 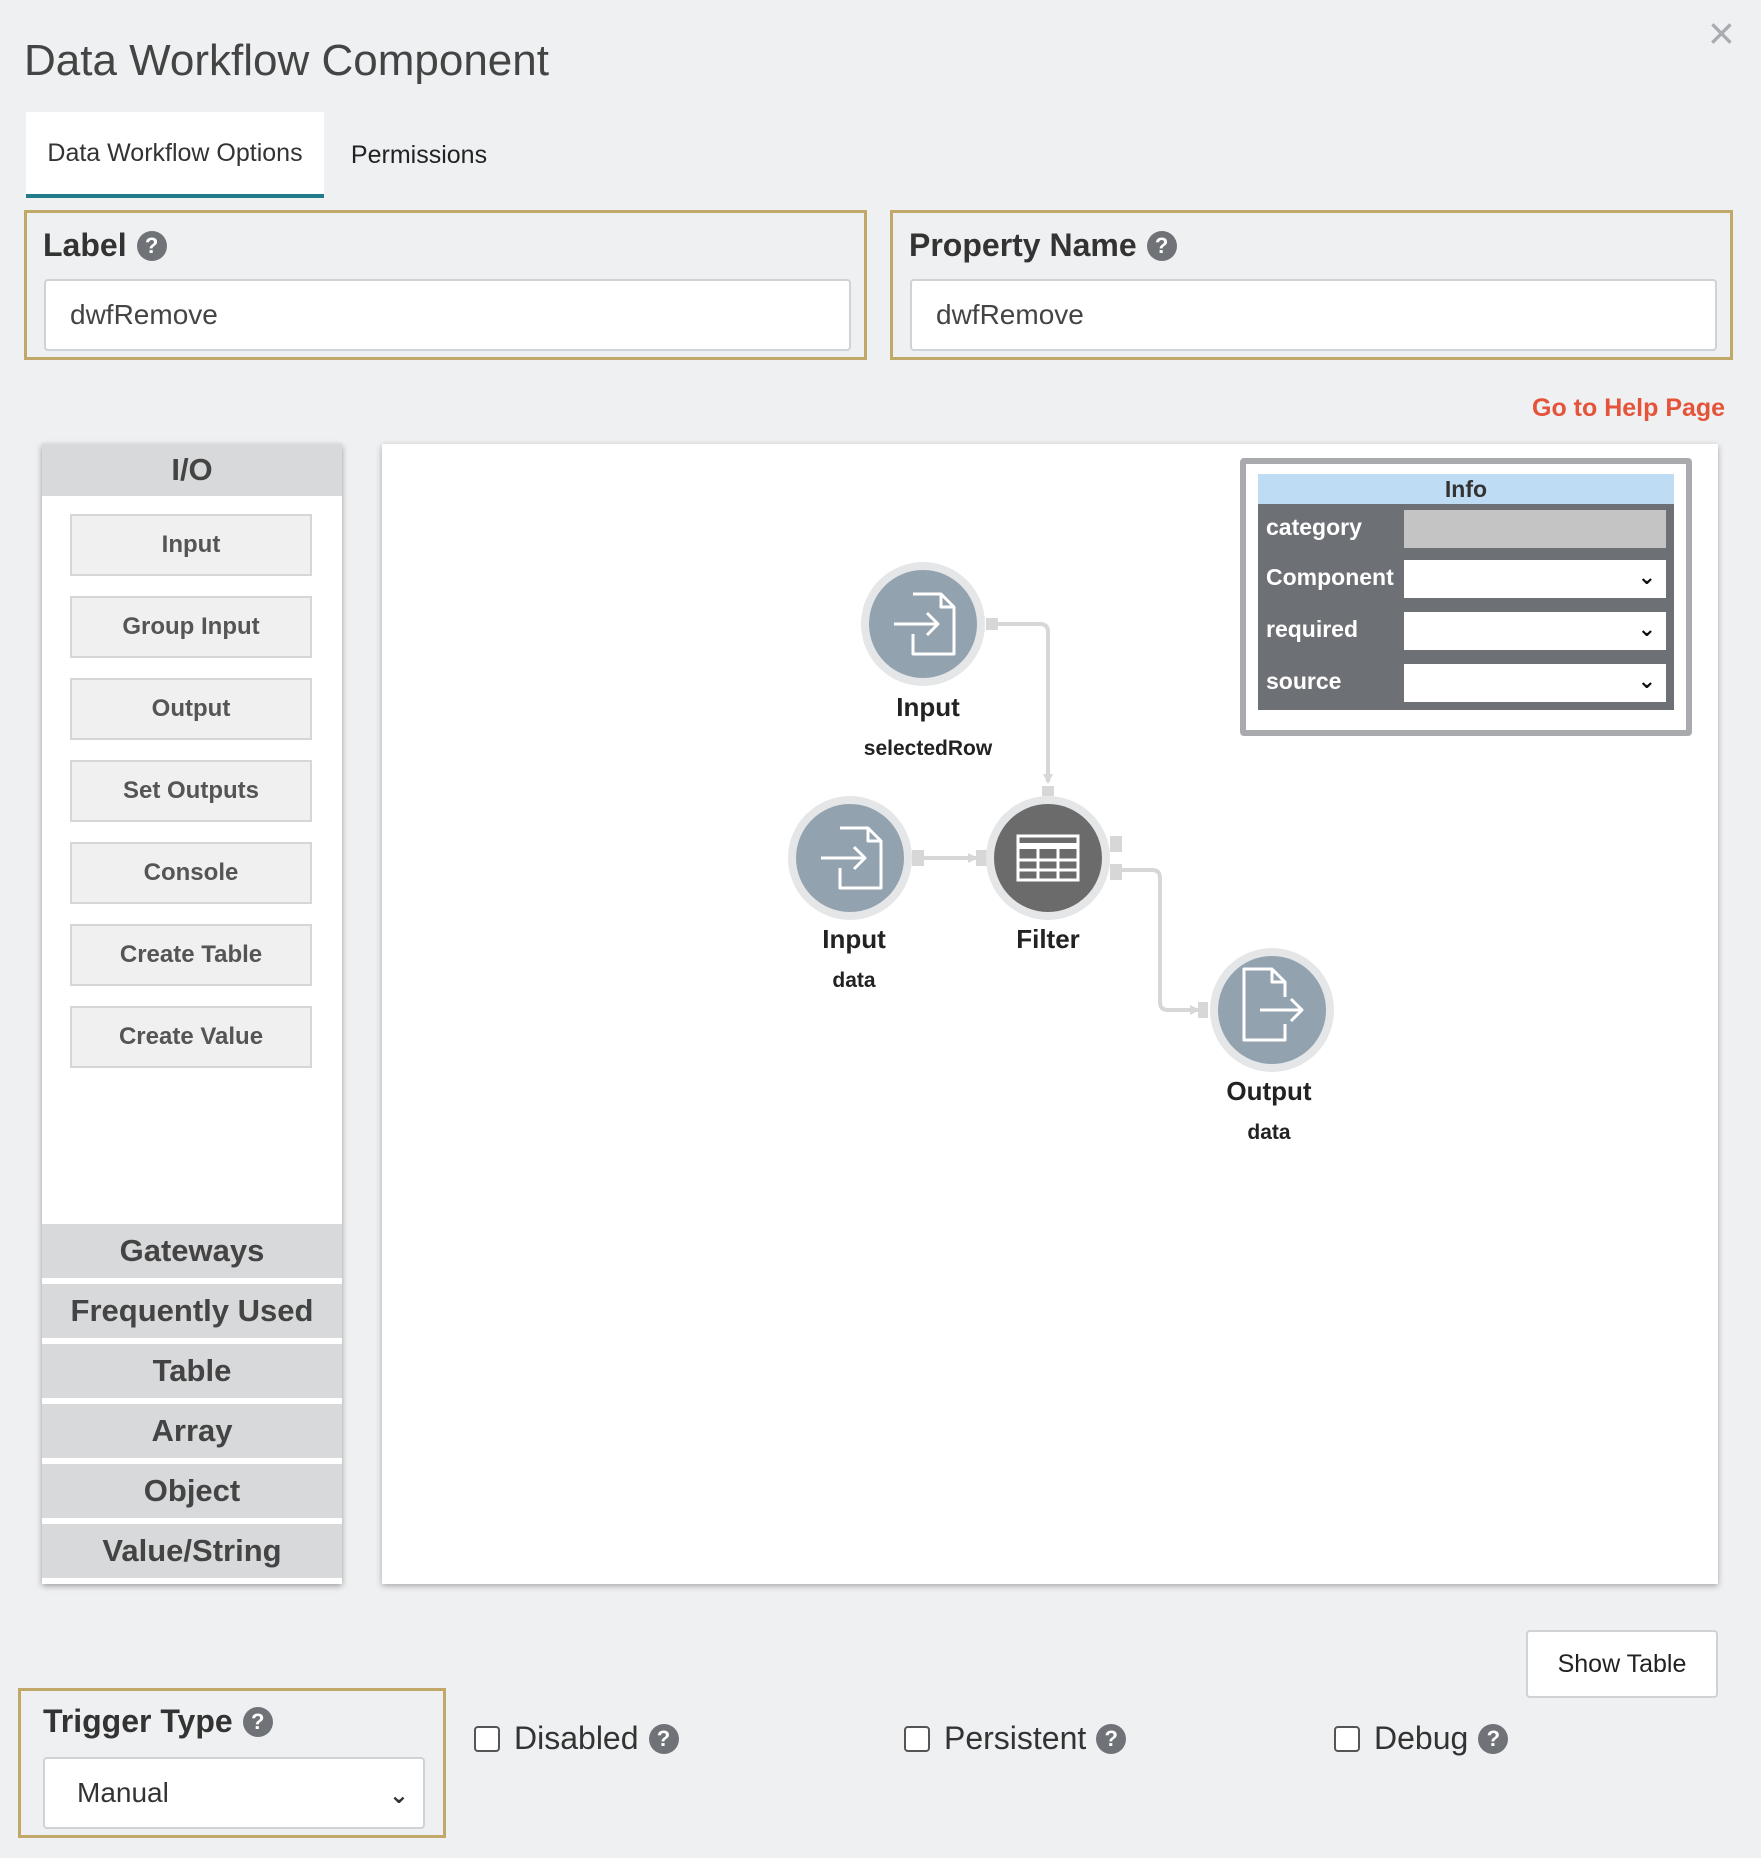 I want to click on property-name-title: Property Name ?, so click(x=1043, y=245).